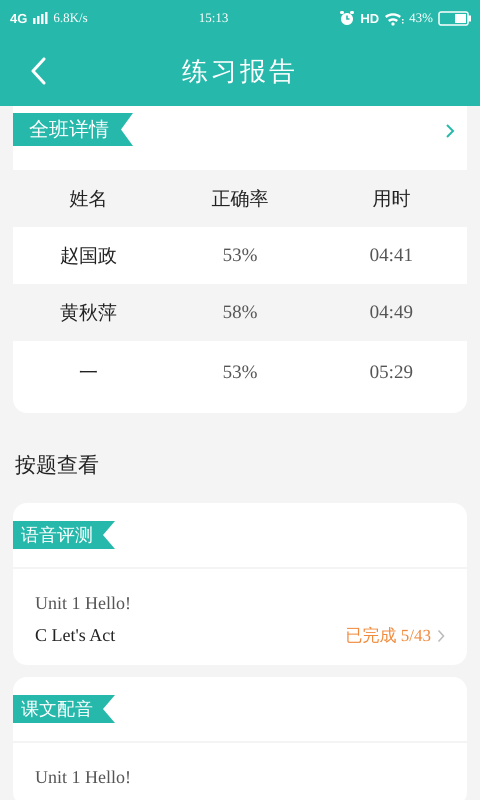  Describe the element at coordinates (73, 129) in the screenshot. I see `section-label: 全班详情` at that location.